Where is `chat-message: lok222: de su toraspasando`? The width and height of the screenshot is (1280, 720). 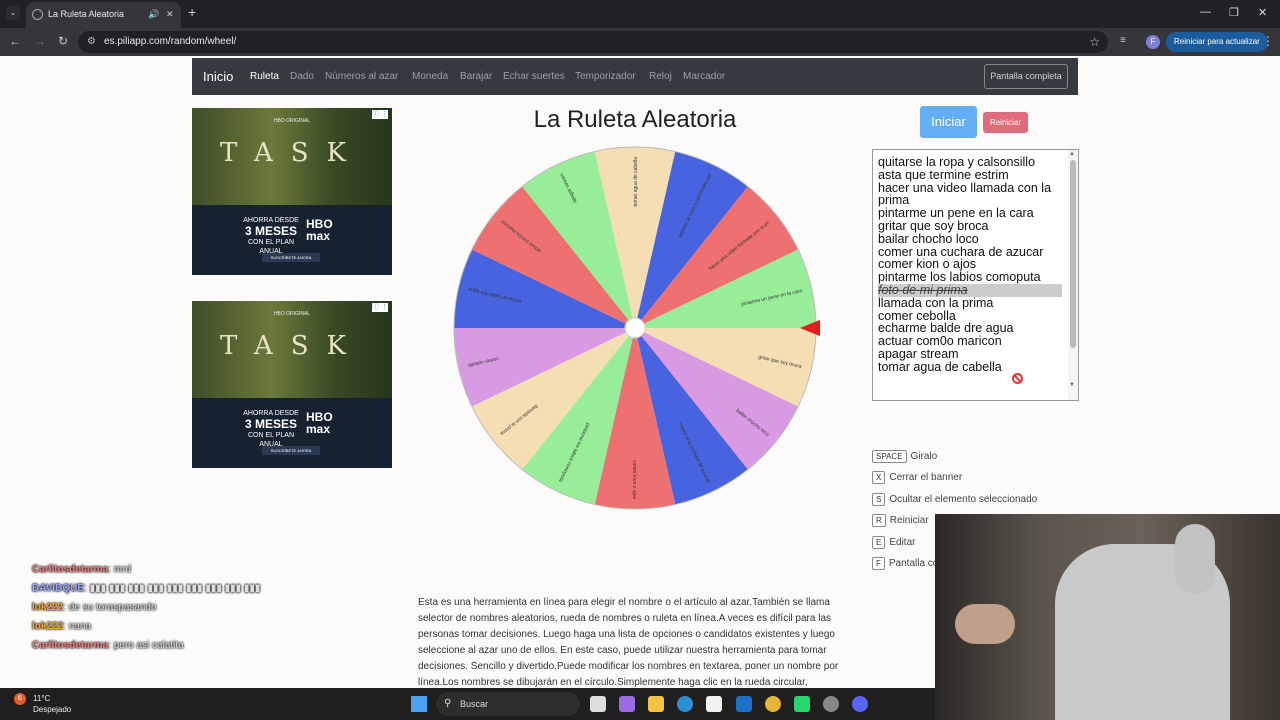
chat-message: lok222: de su toraspasando is located at coordinates (94, 607).